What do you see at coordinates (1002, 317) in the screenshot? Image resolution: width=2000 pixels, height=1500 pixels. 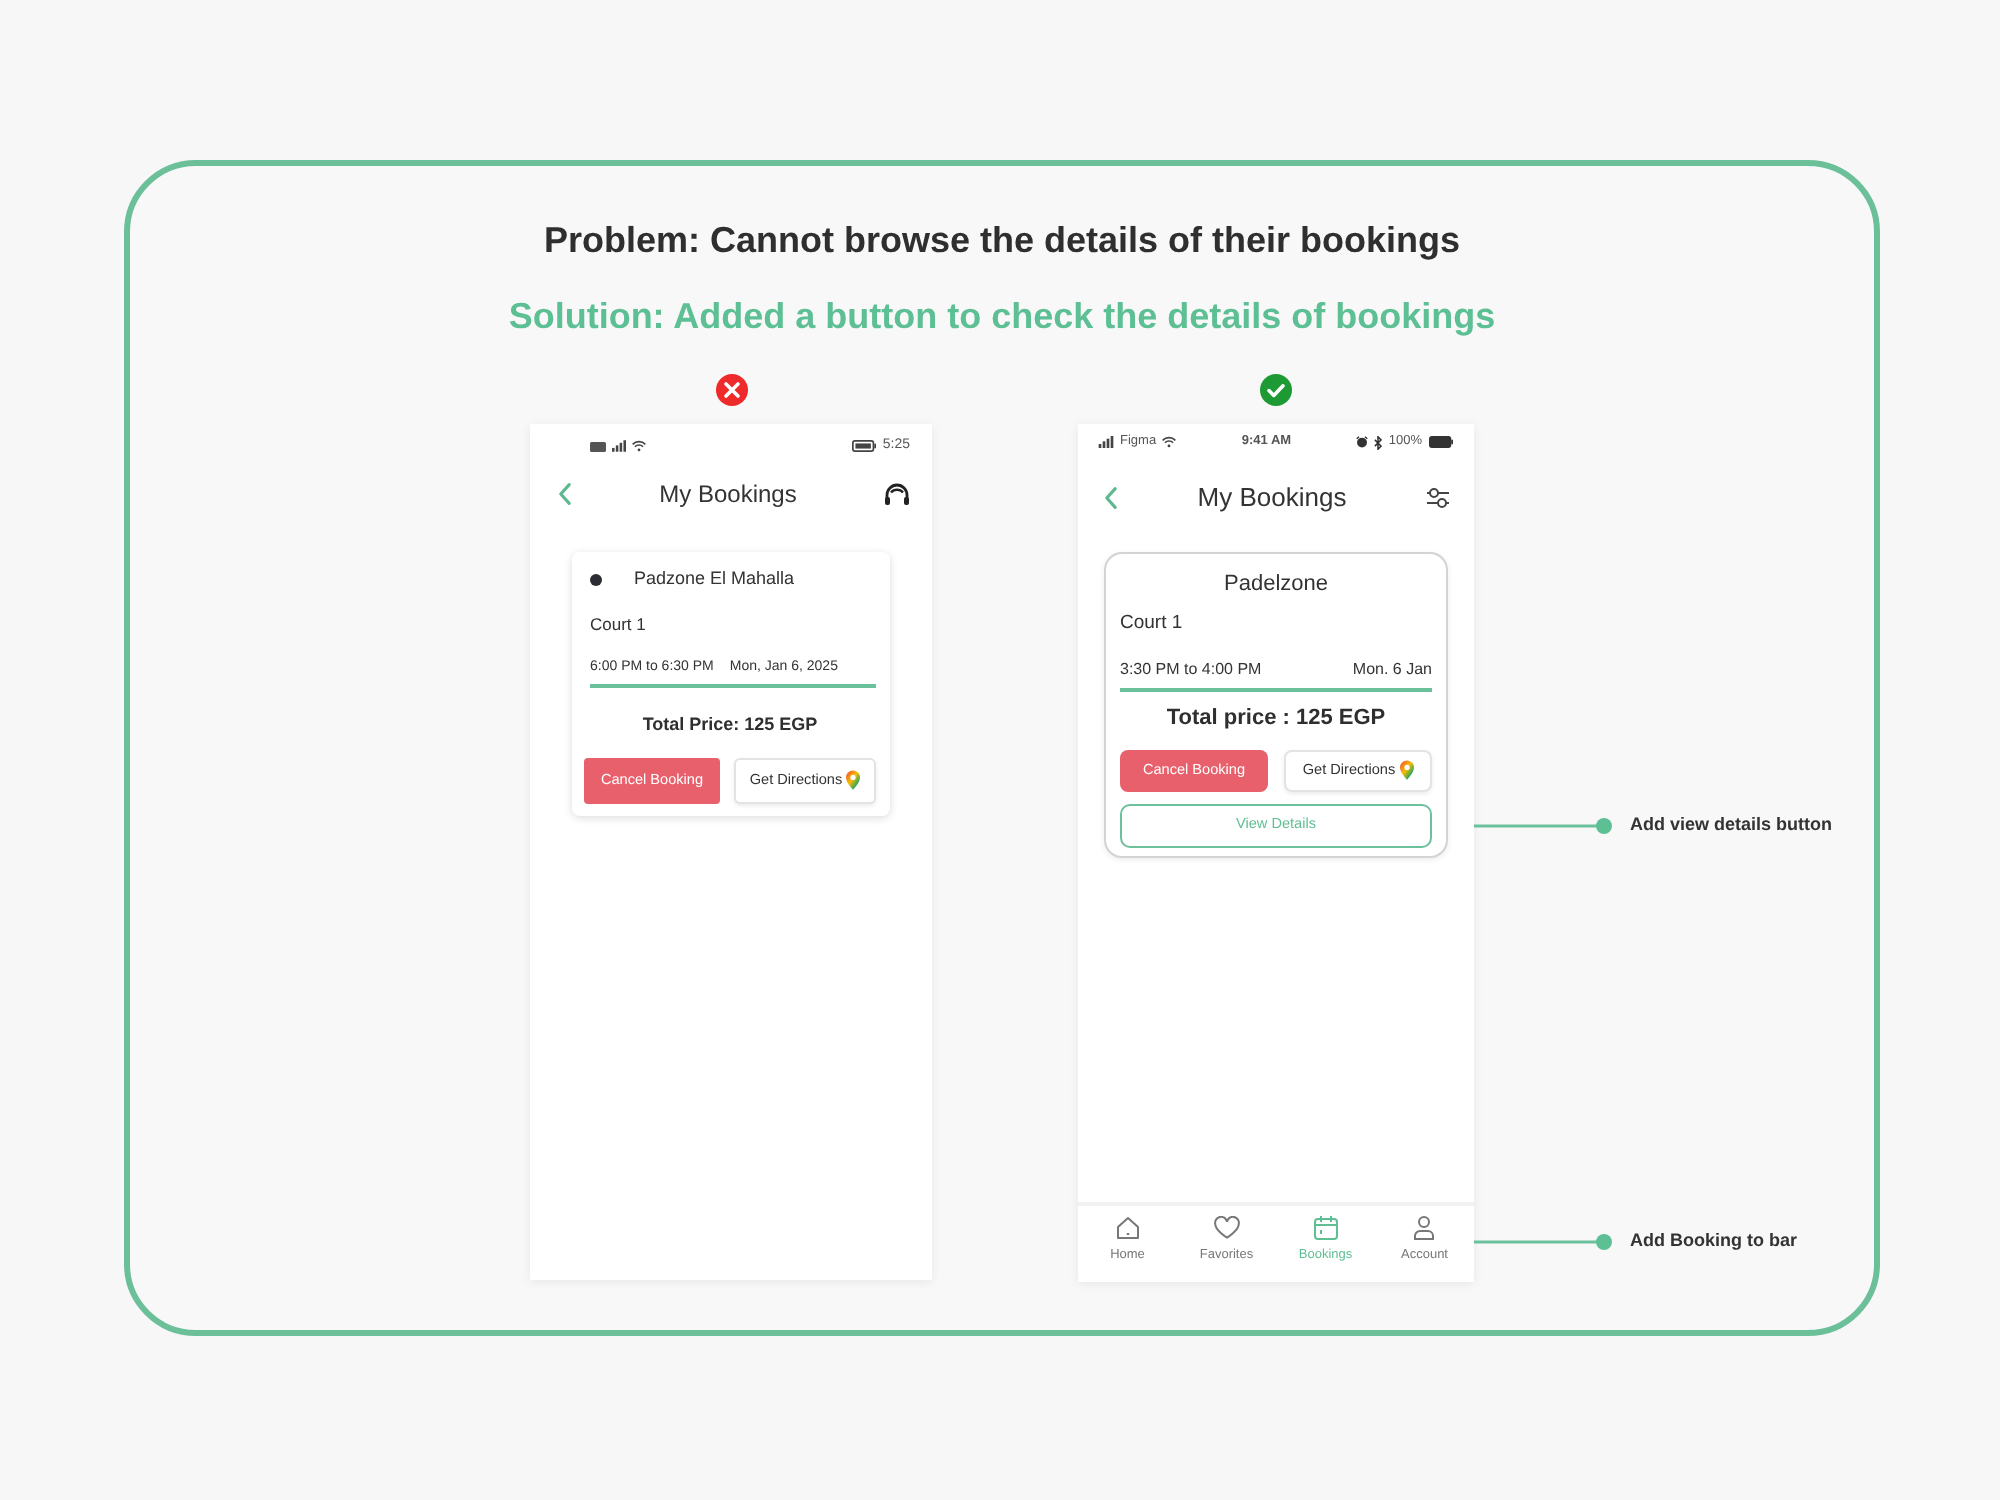 I see `solution-heading: Solution: Added a button to check the details of bookings` at bounding box center [1002, 317].